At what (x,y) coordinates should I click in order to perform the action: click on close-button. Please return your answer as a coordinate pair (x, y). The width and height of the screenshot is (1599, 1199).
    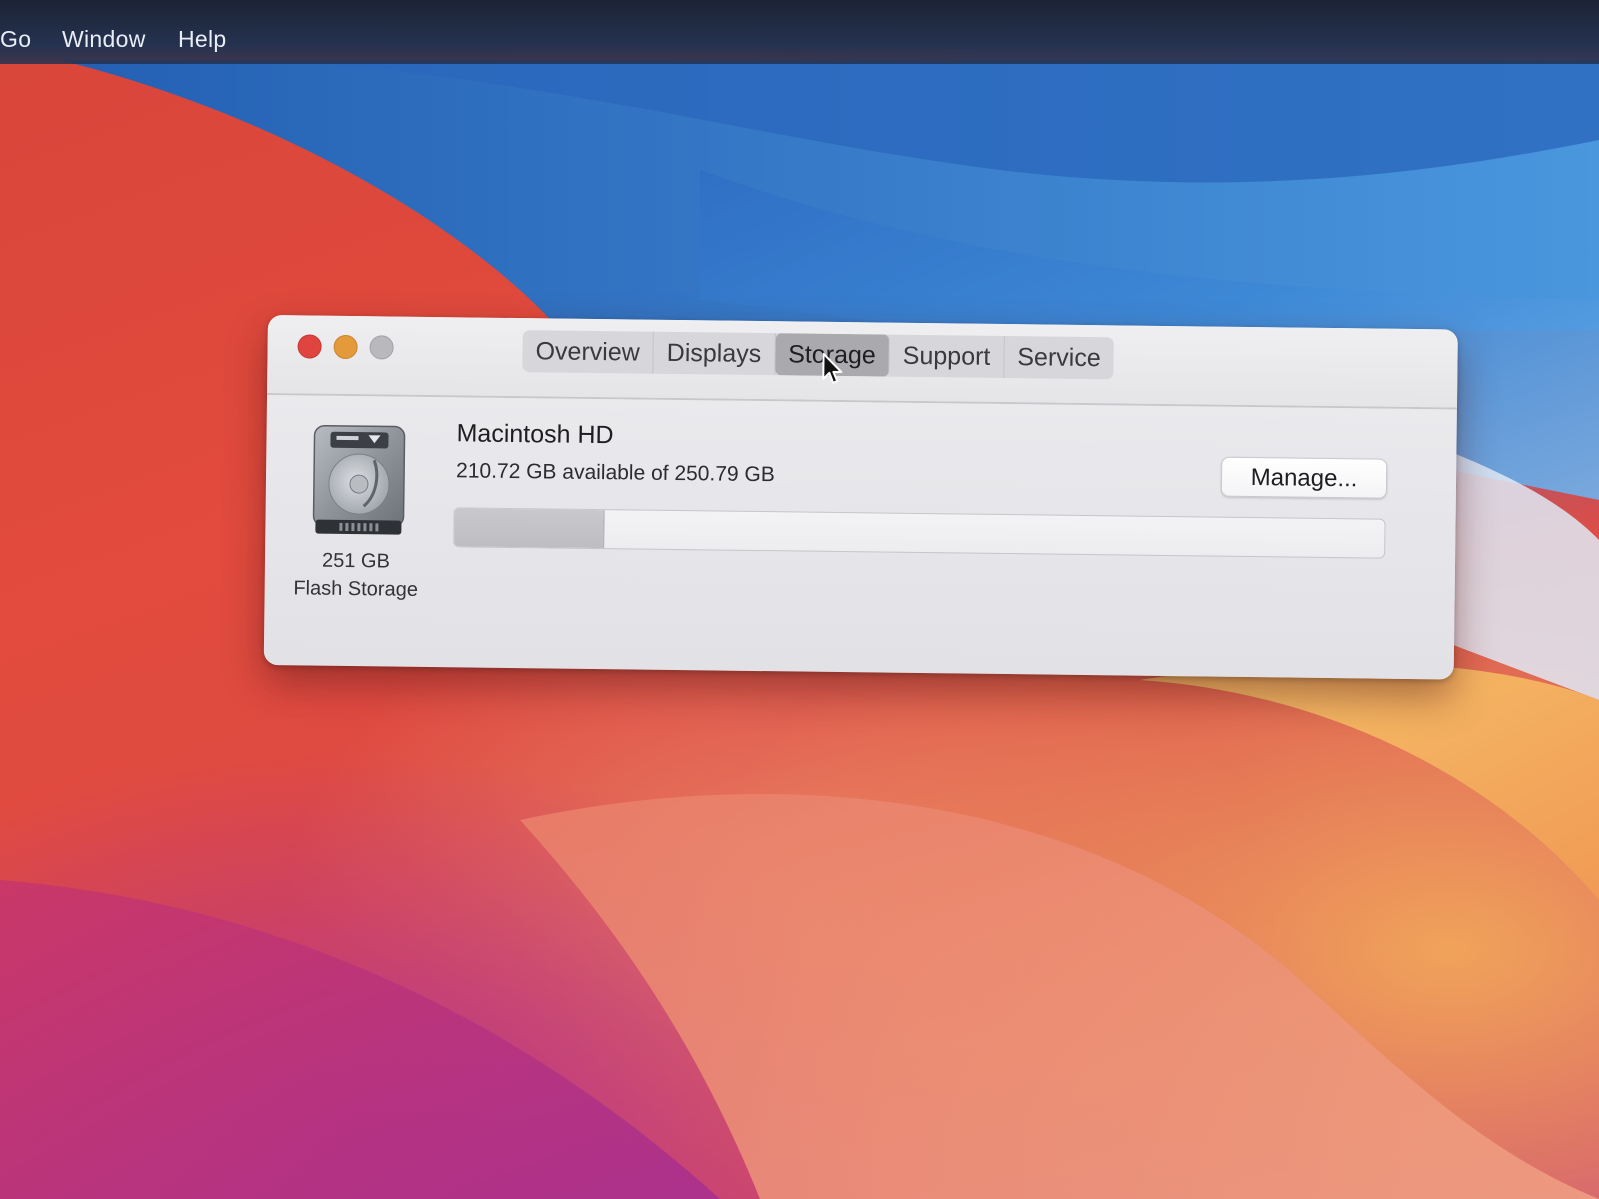
    Looking at the image, I should click on (309, 346).